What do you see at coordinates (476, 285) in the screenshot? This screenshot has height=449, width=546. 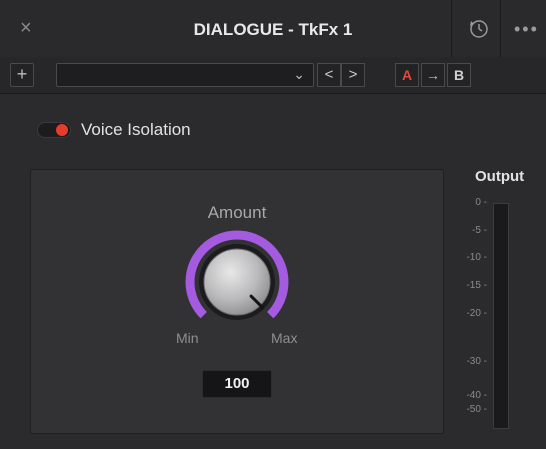 I see `meter-tick-label: -15 -` at bounding box center [476, 285].